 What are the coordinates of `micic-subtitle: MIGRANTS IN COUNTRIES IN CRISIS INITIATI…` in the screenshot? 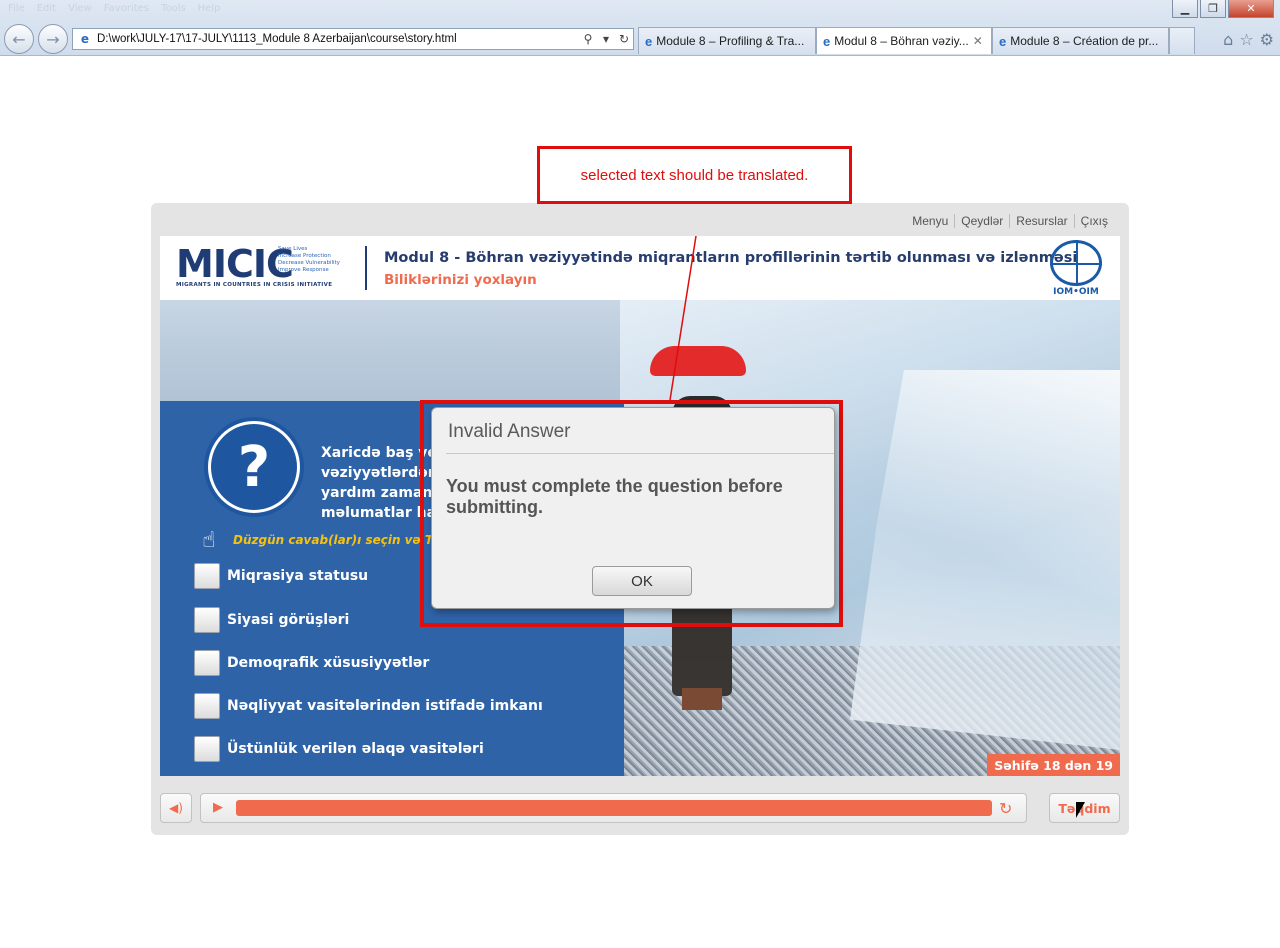 It's located at (254, 285).